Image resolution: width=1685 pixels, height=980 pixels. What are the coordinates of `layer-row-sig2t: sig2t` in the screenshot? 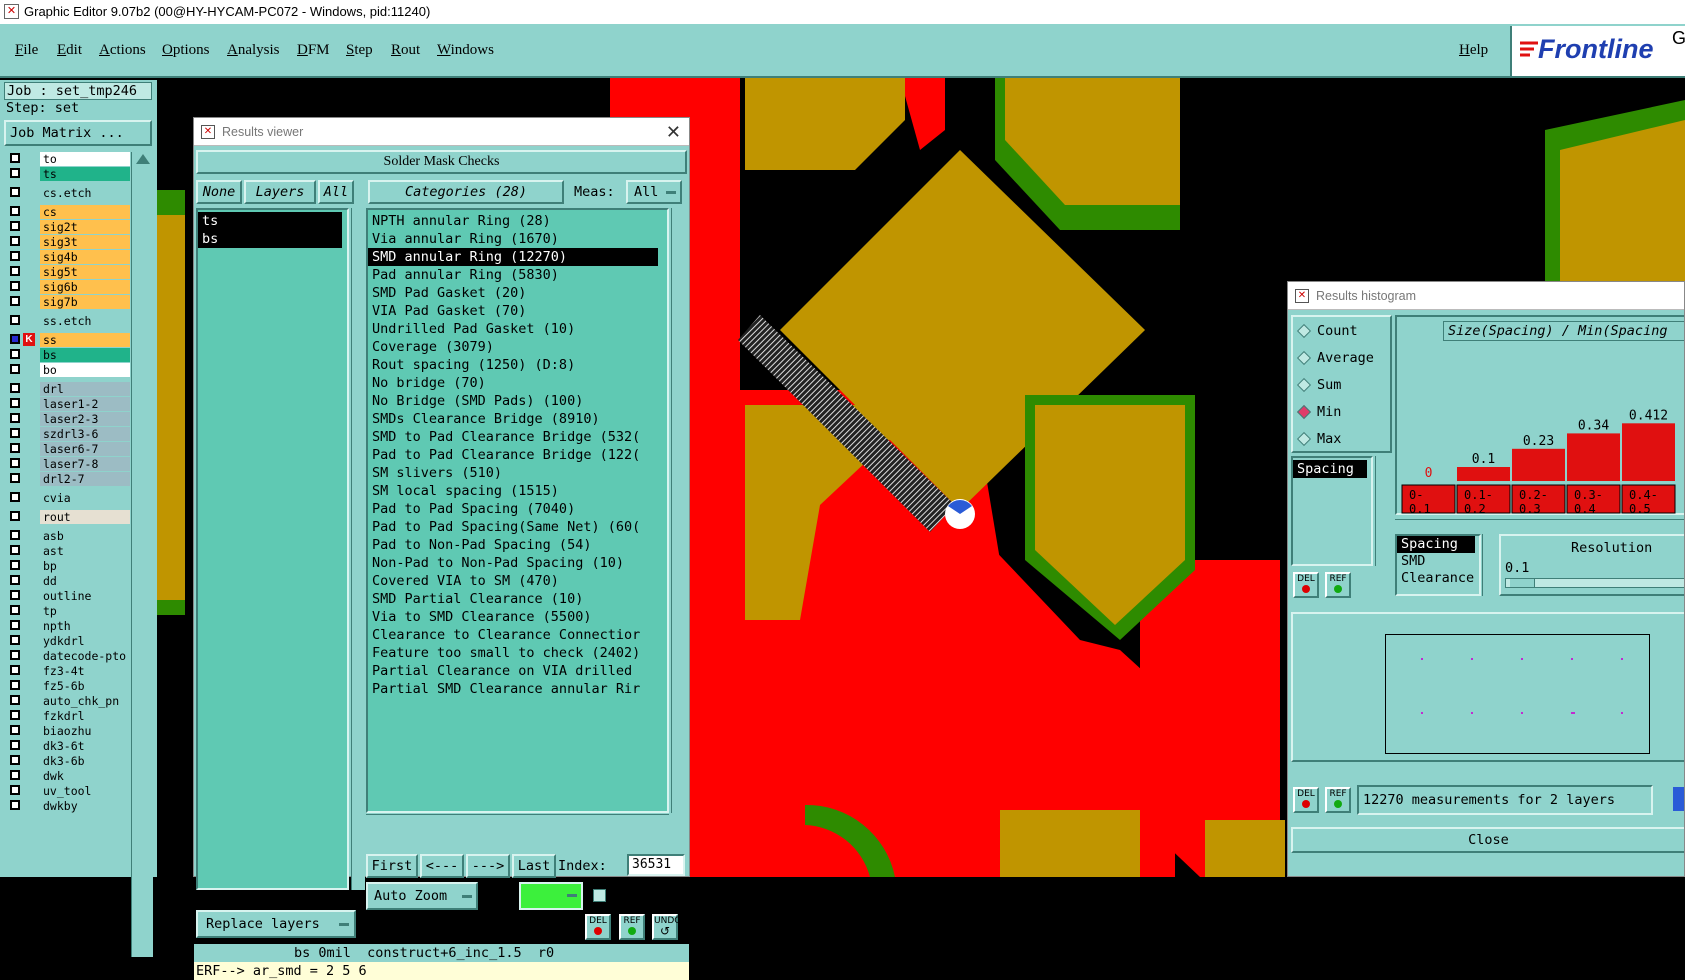 It's located at (69, 227).